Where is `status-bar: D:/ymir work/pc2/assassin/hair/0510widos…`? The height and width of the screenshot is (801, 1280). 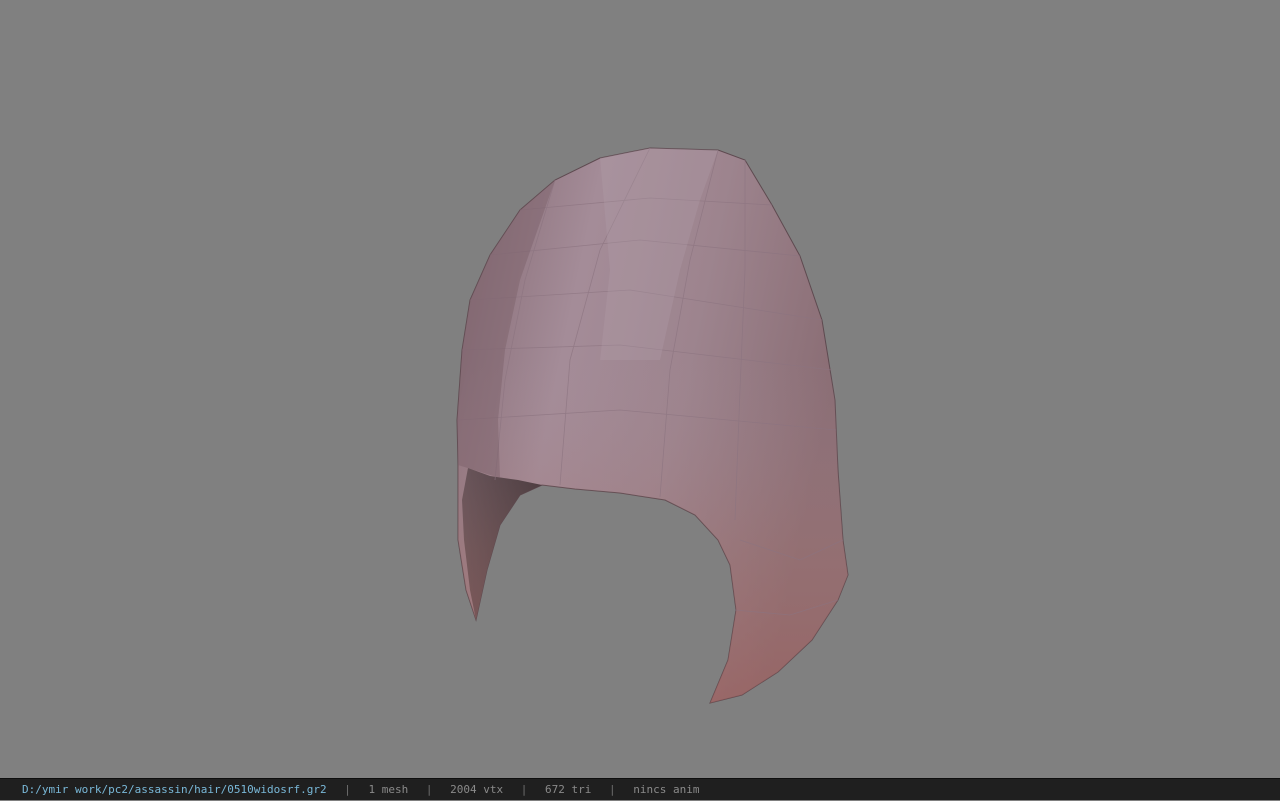
status-bar: D:/ymir work/pc2/assassin/hair/0510widos… is located at coordinates (640, 789).